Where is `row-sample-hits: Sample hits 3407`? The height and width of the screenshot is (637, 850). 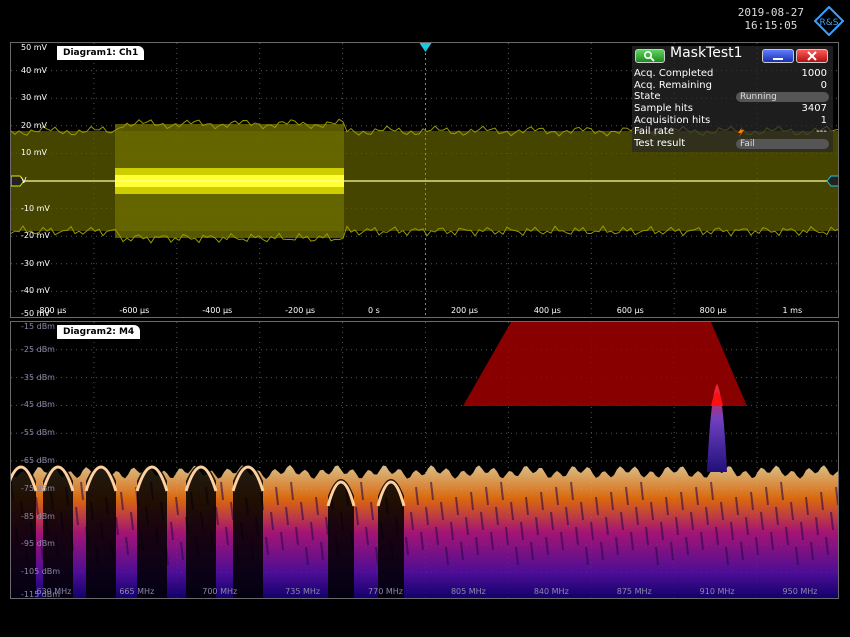
row-sample-hits: Sample hits 3407 is located at coordinates (732, 109).